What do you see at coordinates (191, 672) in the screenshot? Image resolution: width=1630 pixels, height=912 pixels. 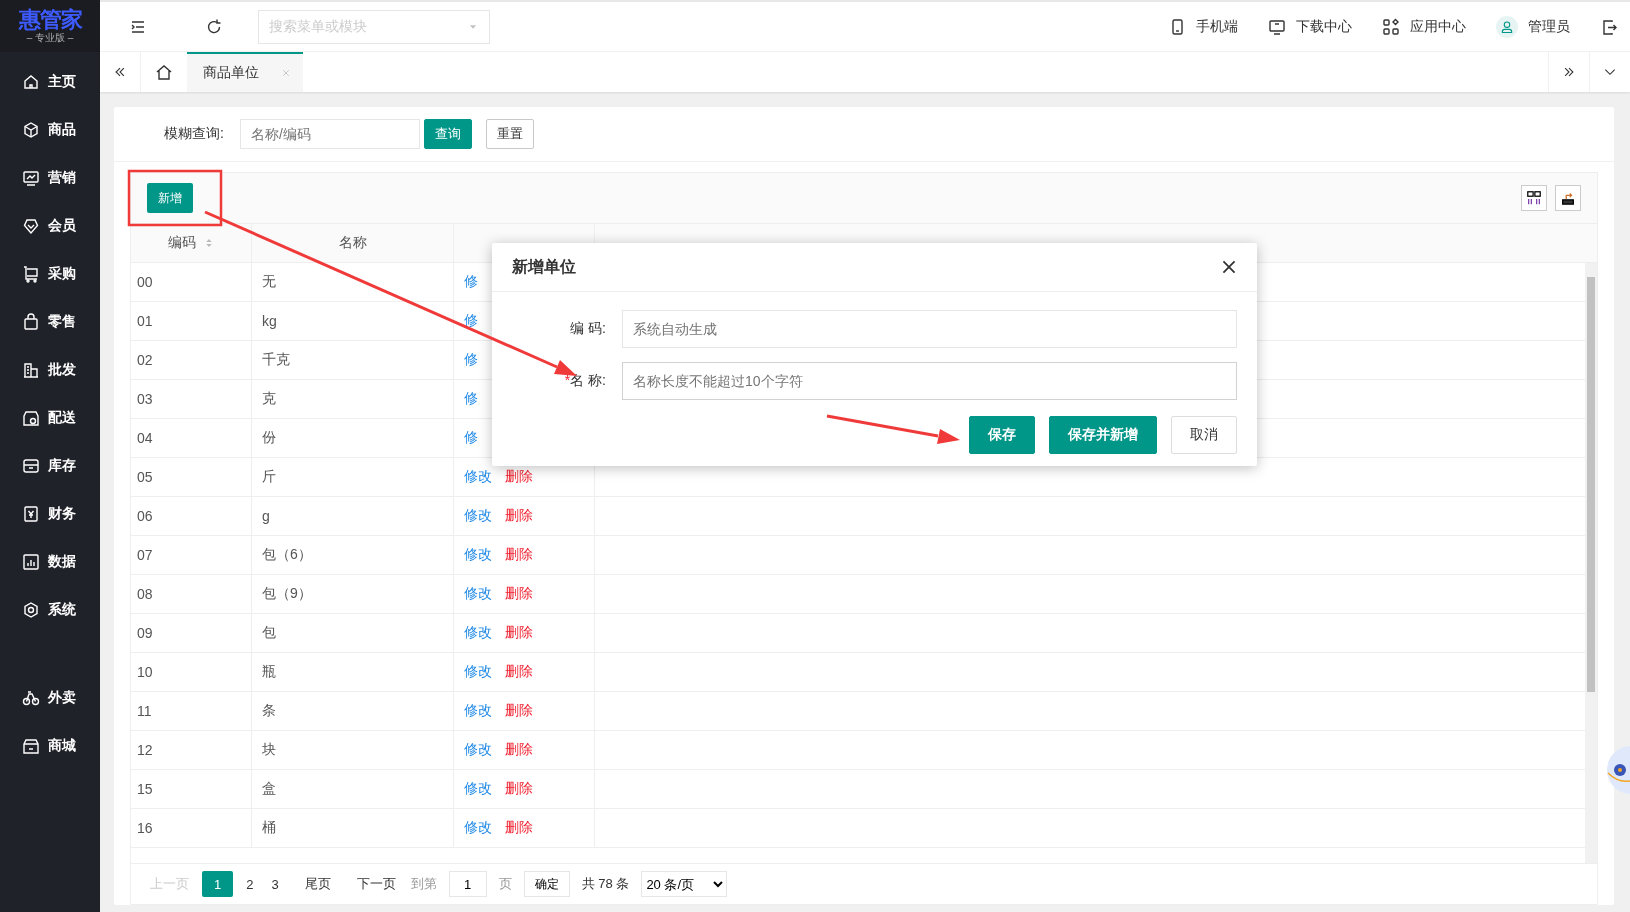 I see `table-cell: 10` at bounding box center [191, 672].